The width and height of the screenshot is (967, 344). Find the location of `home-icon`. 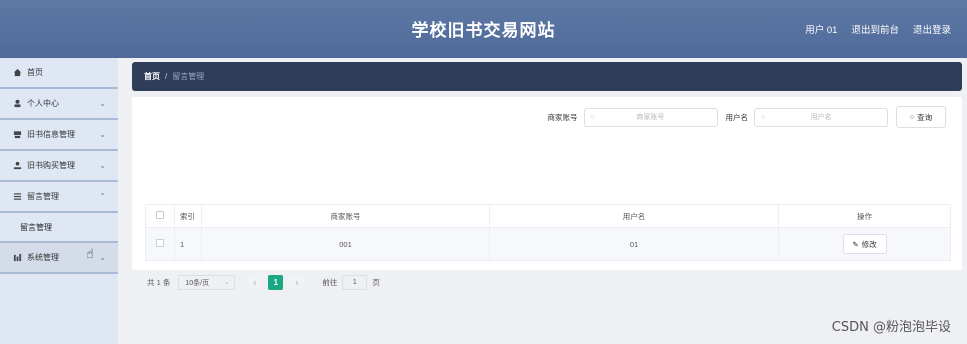

home-icon is located at coordinates (17, 73).